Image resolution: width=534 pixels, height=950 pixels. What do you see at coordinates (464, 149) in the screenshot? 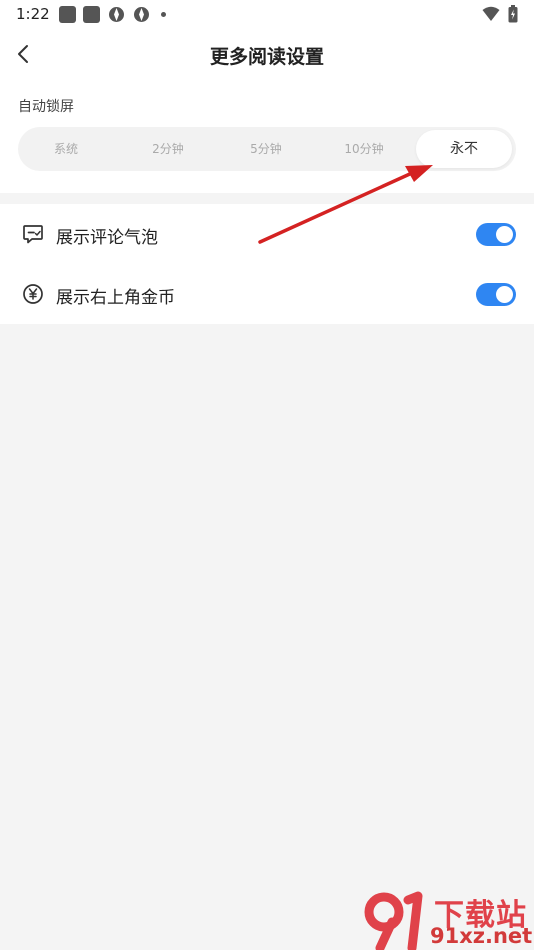
I see `auto-lock-option-never: 永不` at bounding box center [464, 149].